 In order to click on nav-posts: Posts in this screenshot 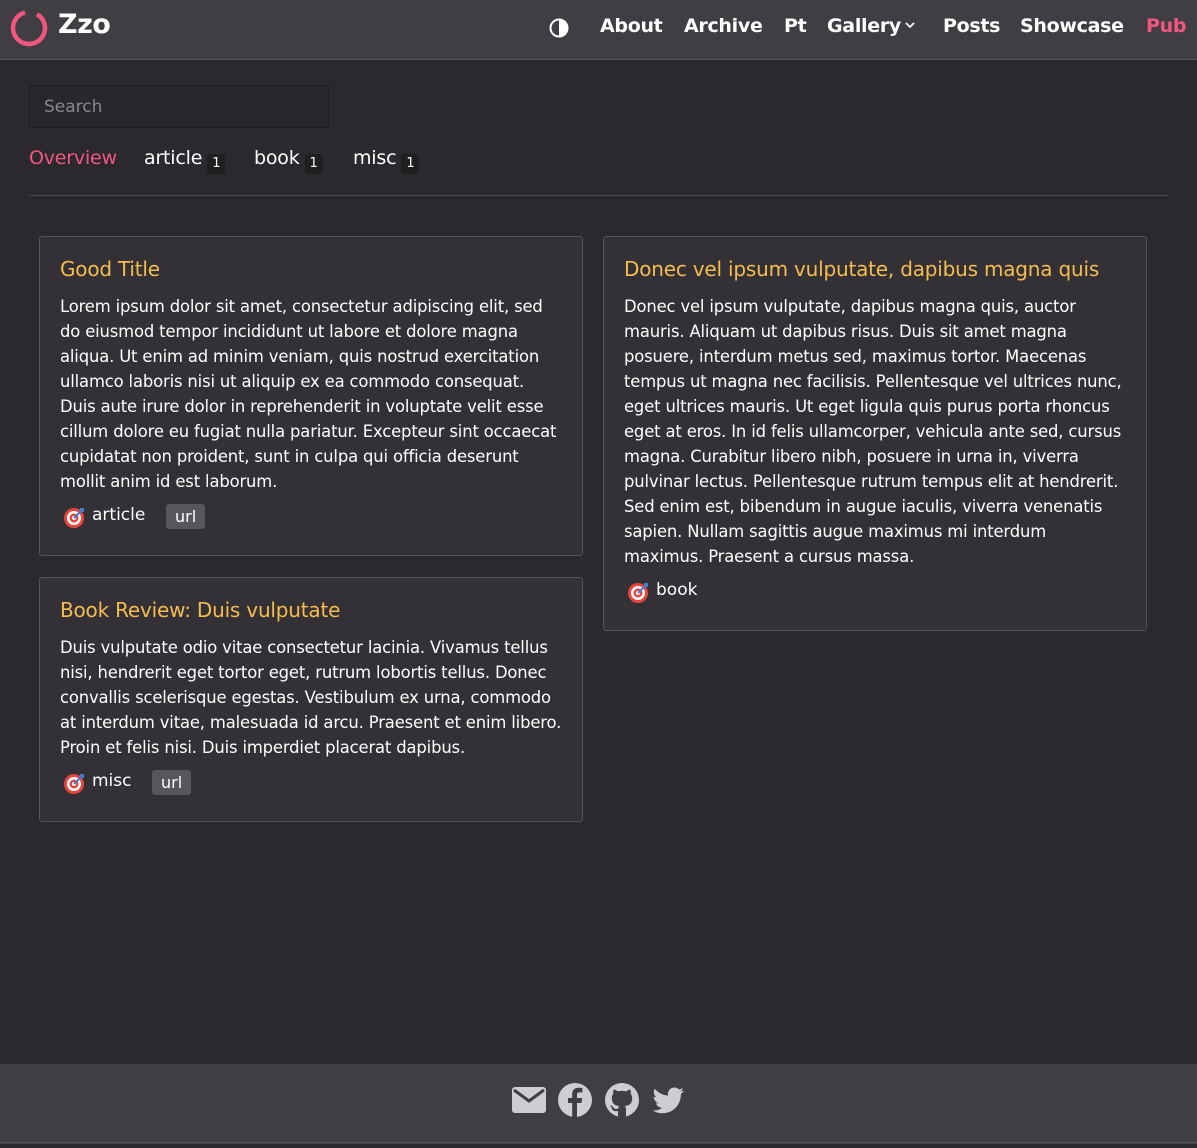, I will do `click(971, 26)`.